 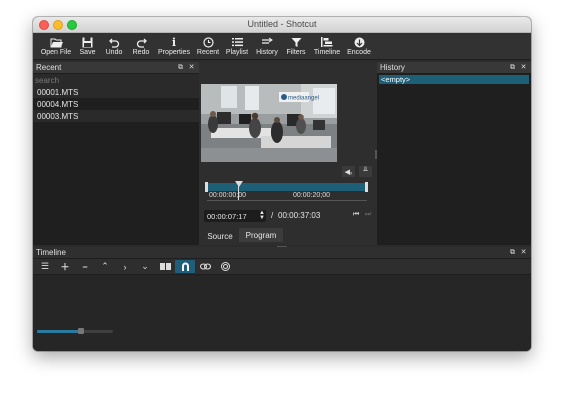 I want to click on filter-icon, so click(x=296, y=42).